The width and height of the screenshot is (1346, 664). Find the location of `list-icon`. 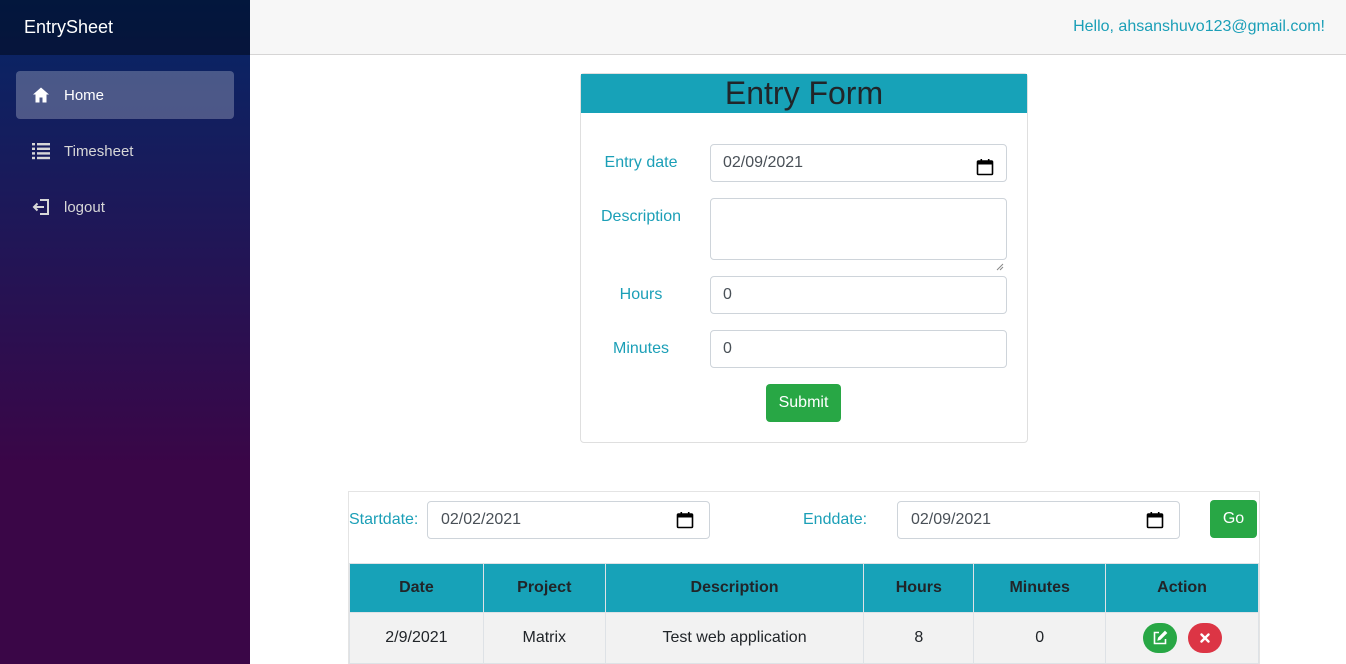

list-icon is located at coordinates (41, 151).